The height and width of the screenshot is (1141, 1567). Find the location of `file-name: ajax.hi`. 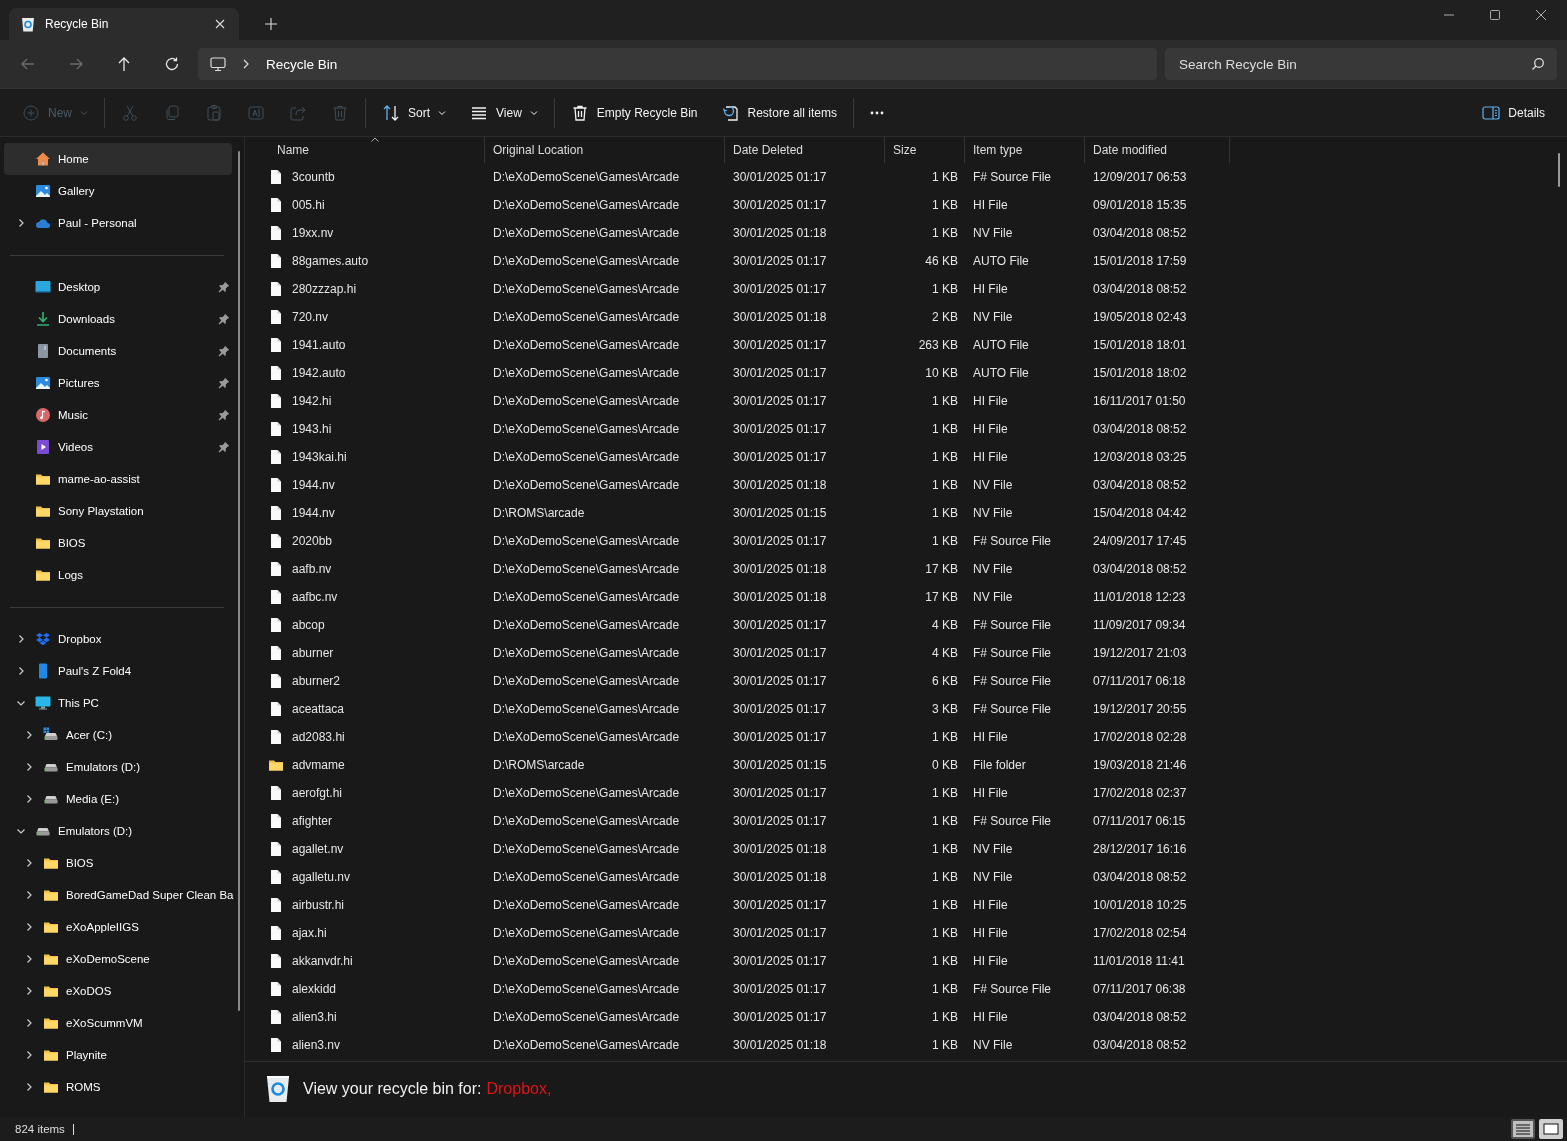

file-name: ajax.hi is located at coordinates (309, 933).